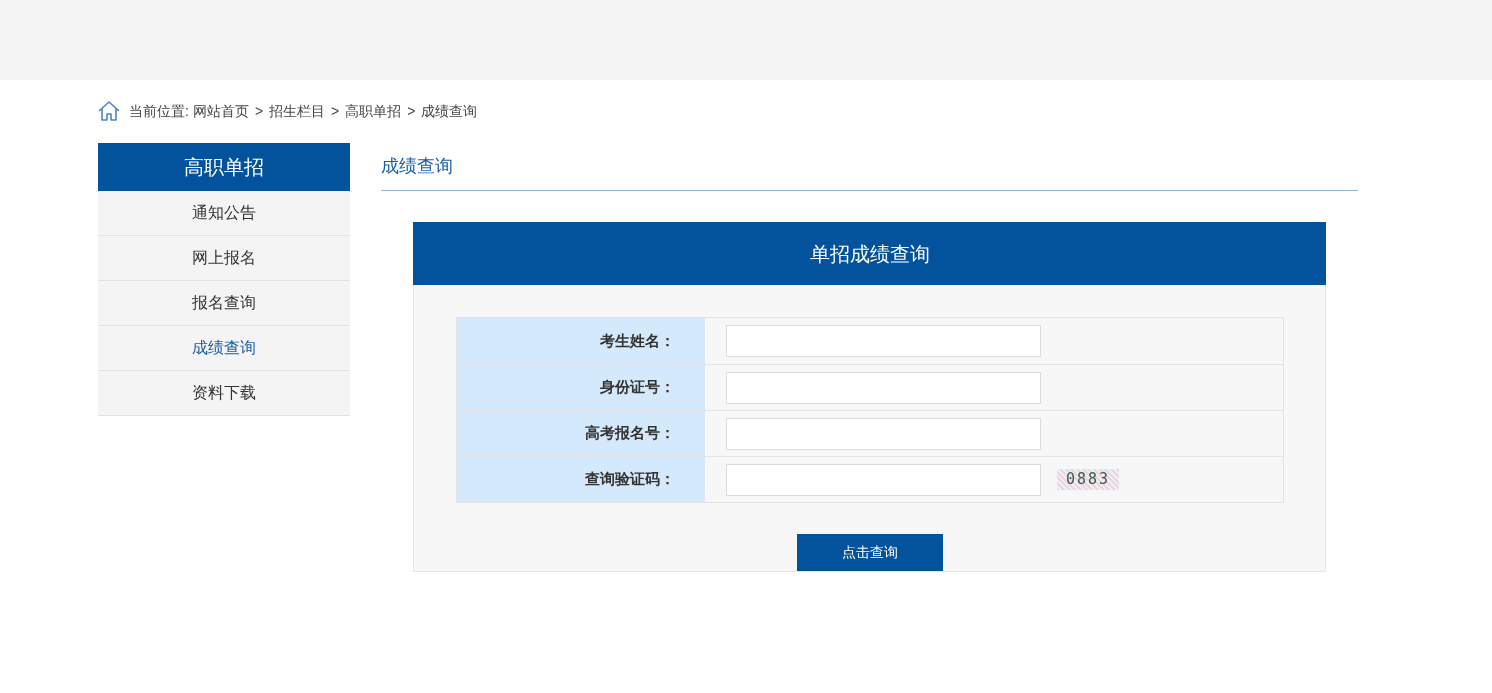  Describe the element at coordinates (581, 387) in the screenshot. I see `field-label: 身份证号：` at that location.